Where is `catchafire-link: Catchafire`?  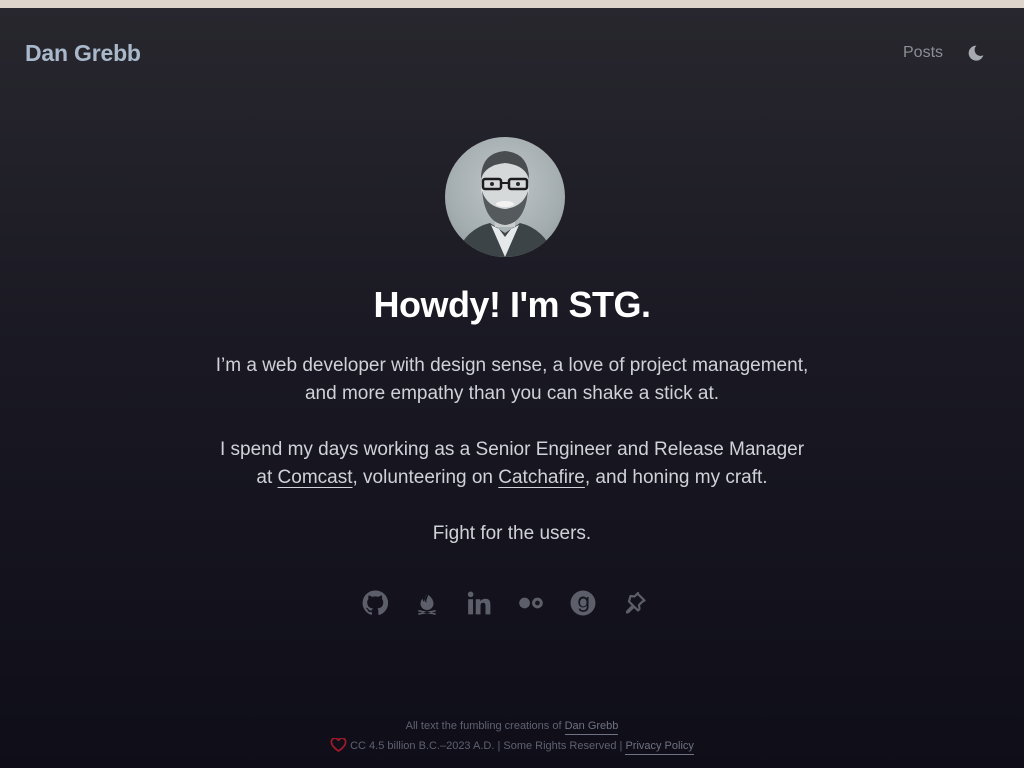 catchafire-link: Catchafire is located at coordinates (541, 477).